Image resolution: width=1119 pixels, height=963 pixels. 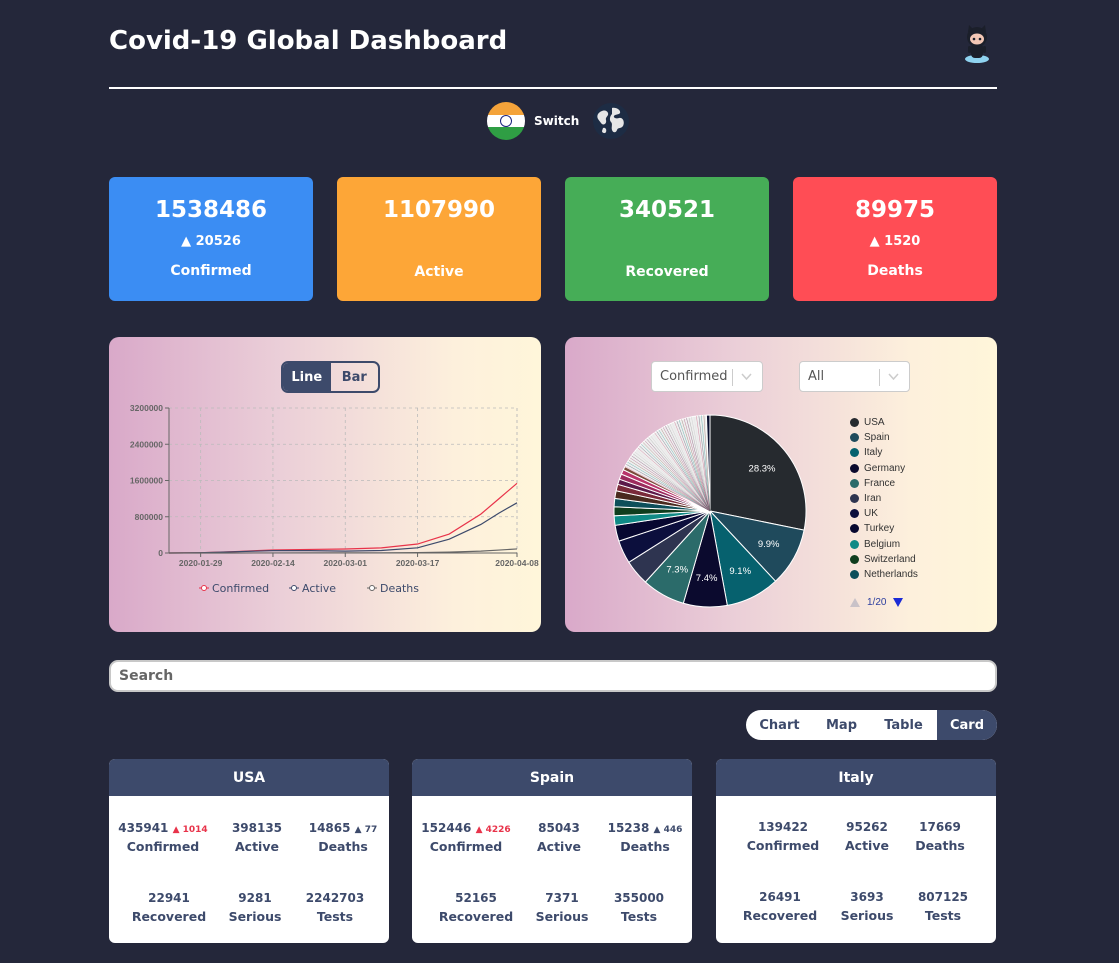 I want to click on triangle-up-icon, so click(x=855, y=602).